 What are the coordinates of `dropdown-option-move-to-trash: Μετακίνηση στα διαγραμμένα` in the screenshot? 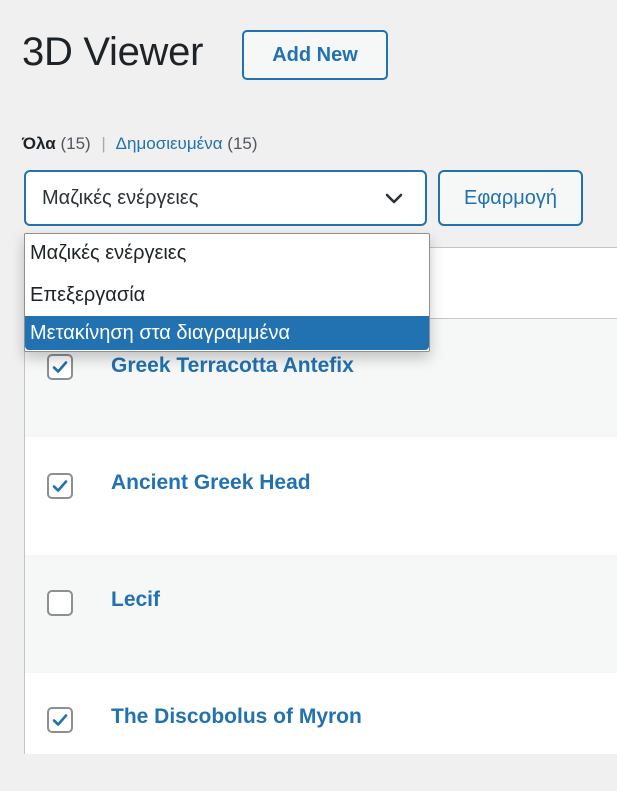 It's located at (227, 333).